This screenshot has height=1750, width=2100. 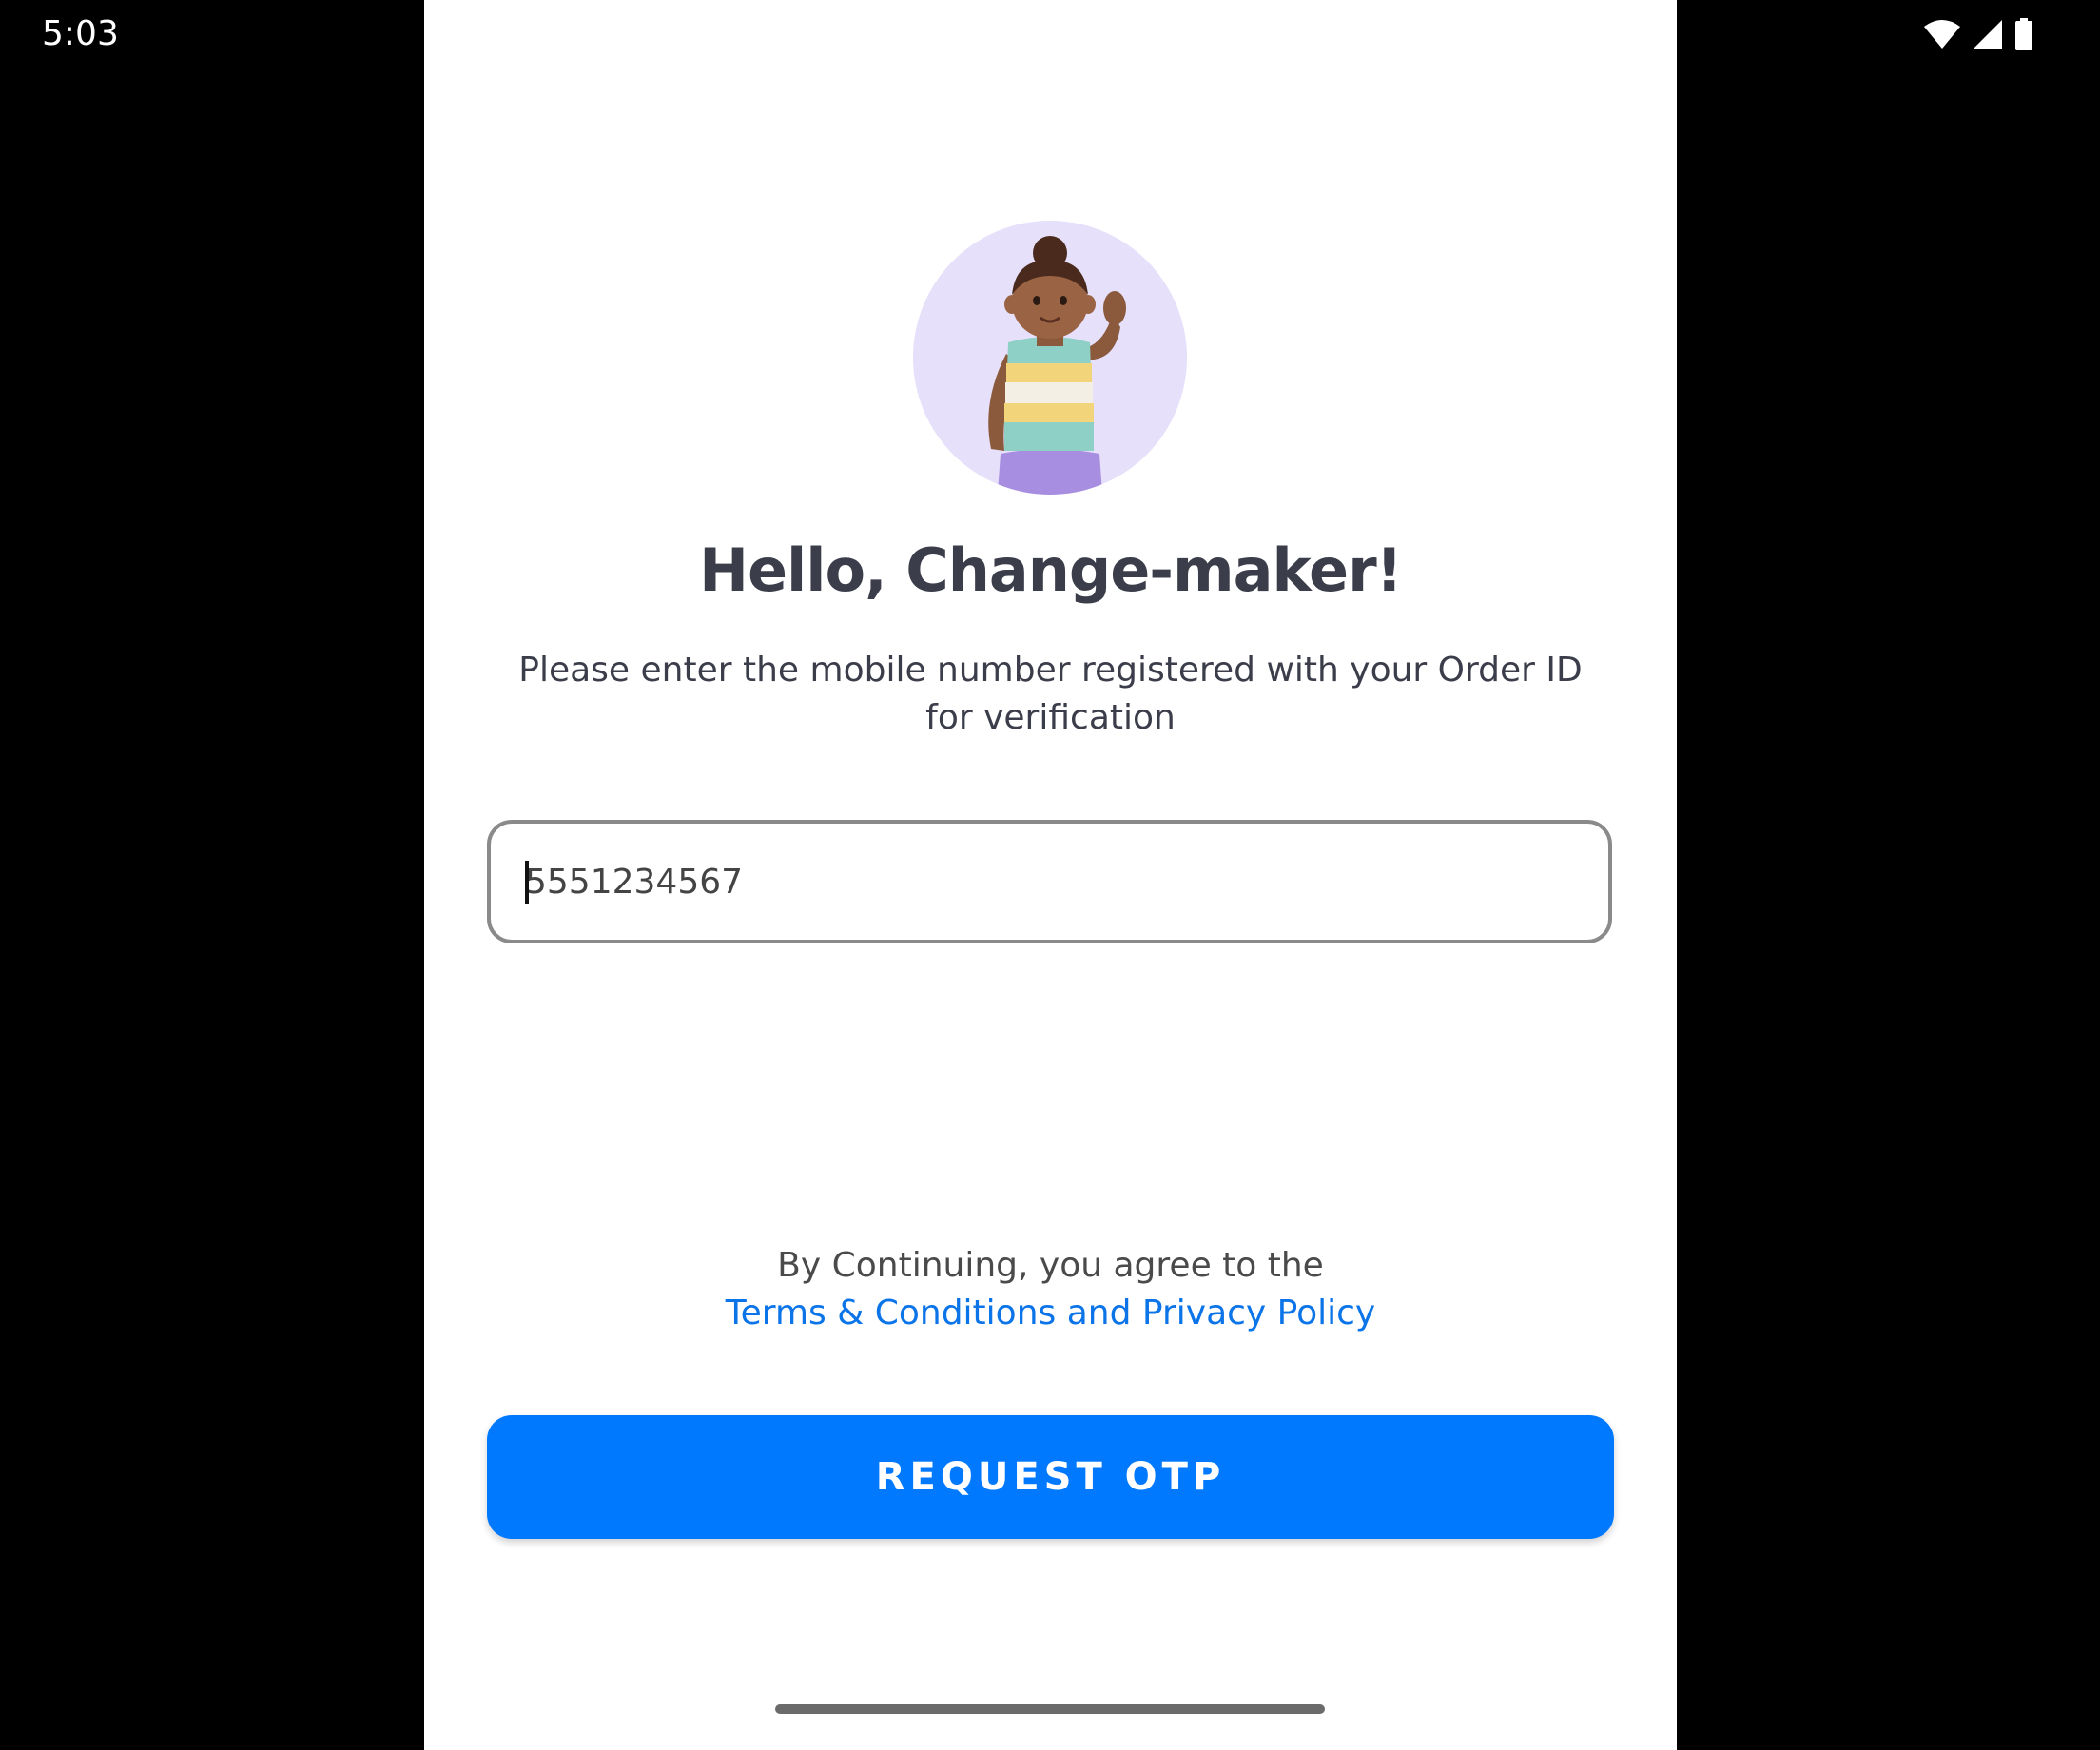 I want to click on status-icons, so click(x=1978, y=34).